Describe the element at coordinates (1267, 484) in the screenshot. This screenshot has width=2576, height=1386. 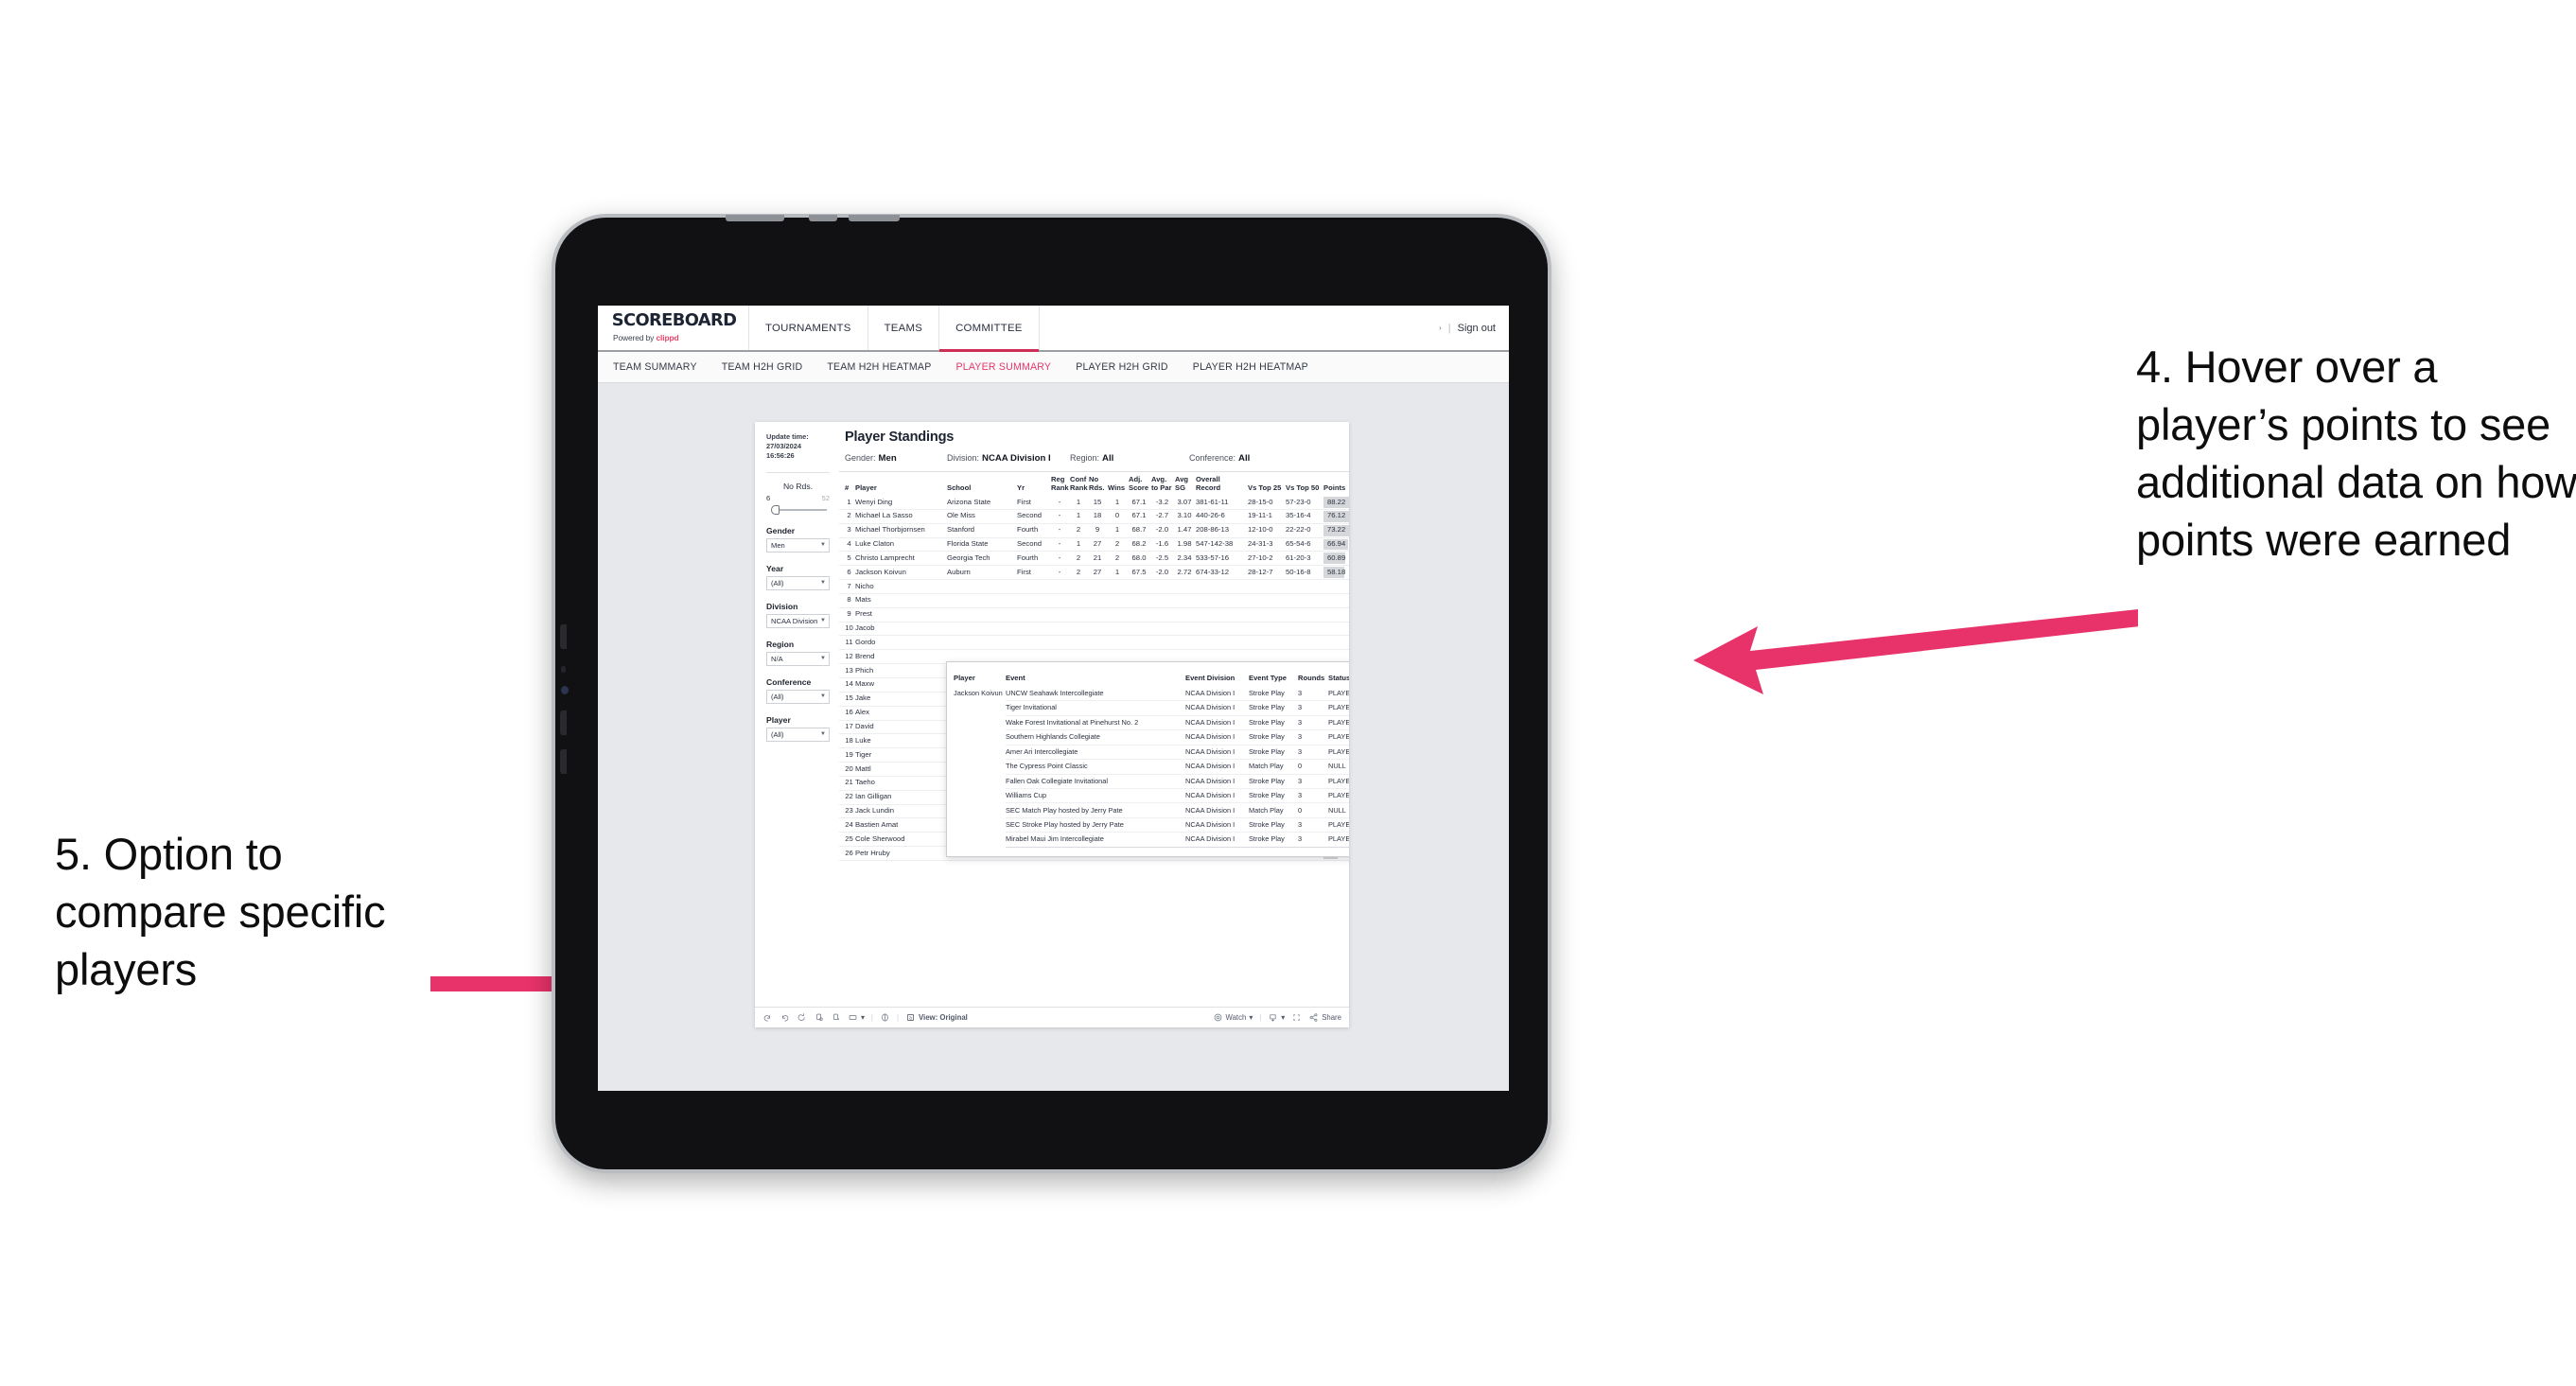
I see `col-vs-top-25: Vs Top 25` at that location.